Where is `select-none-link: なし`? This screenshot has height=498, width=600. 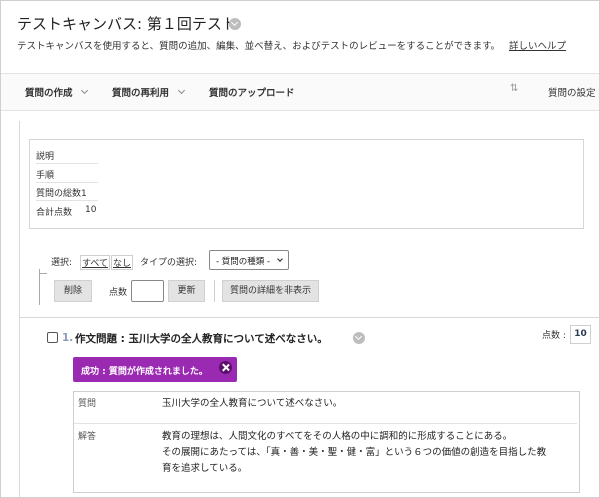 select-none-link: なし is located at coordinates (122, 262).